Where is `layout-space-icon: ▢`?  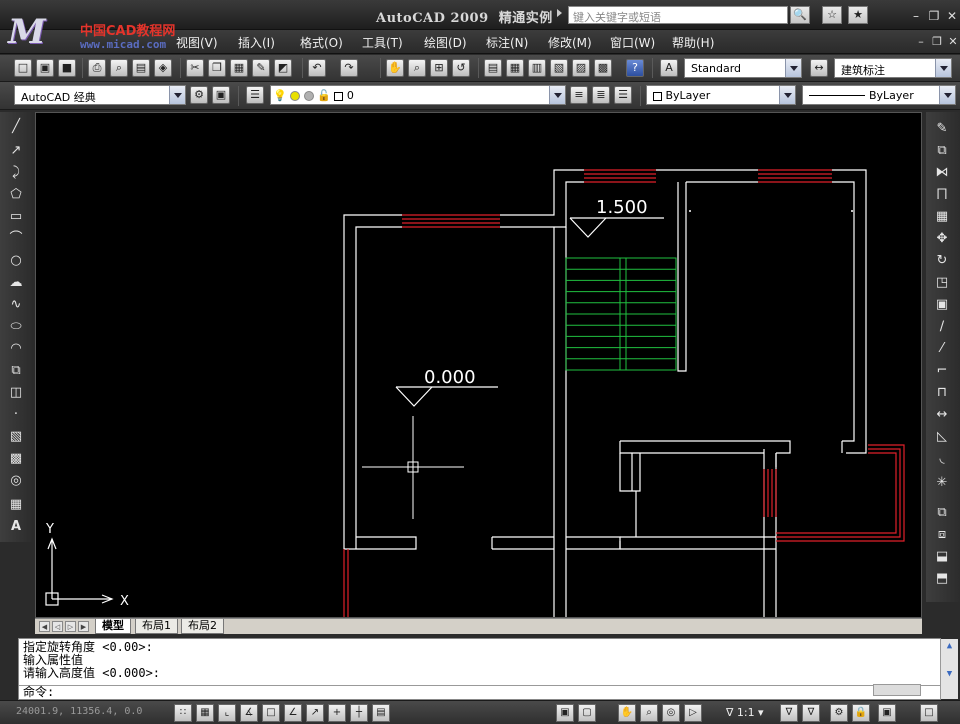
layout-space-icon: ▢ is located at coordinates (587, 713).